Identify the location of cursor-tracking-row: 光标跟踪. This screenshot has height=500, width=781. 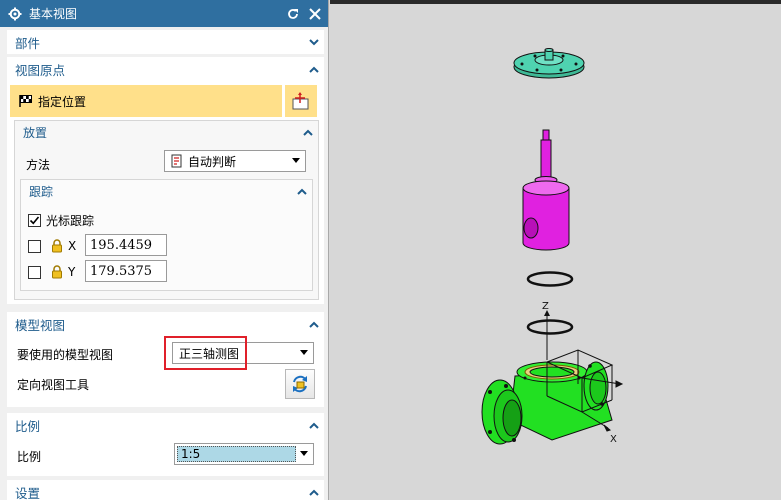
(61, 220).